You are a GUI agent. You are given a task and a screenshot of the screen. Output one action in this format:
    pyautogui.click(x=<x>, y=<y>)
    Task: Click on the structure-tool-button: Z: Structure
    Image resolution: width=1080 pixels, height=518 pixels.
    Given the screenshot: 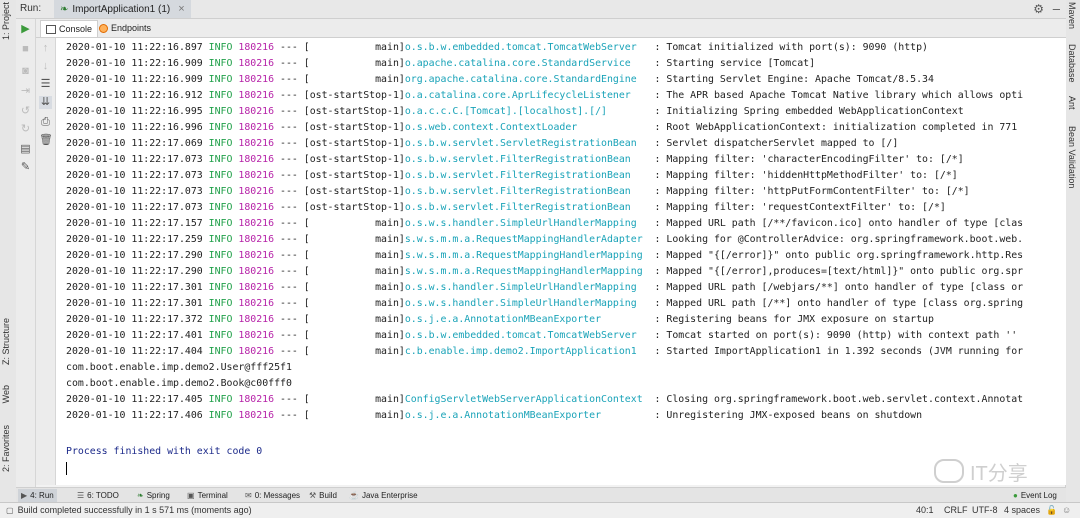 What is the action you would take?
    pyautogui.click(x=6, y=341)
    